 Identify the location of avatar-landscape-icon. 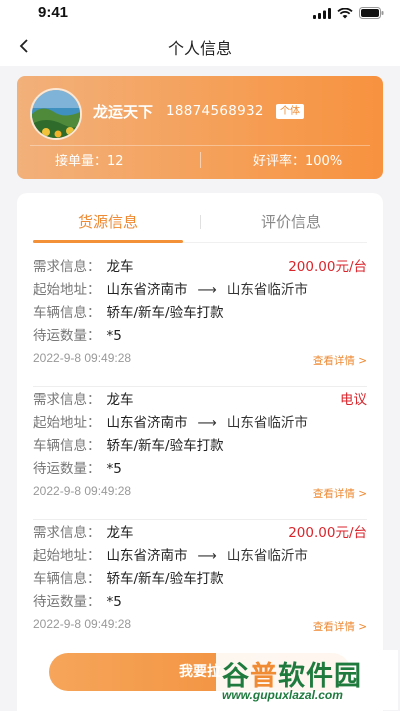
(56, 114).